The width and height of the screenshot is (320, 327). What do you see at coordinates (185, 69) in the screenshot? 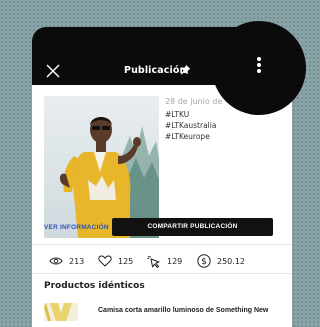
I see `pin-icon` at bounding box center [185, 69].